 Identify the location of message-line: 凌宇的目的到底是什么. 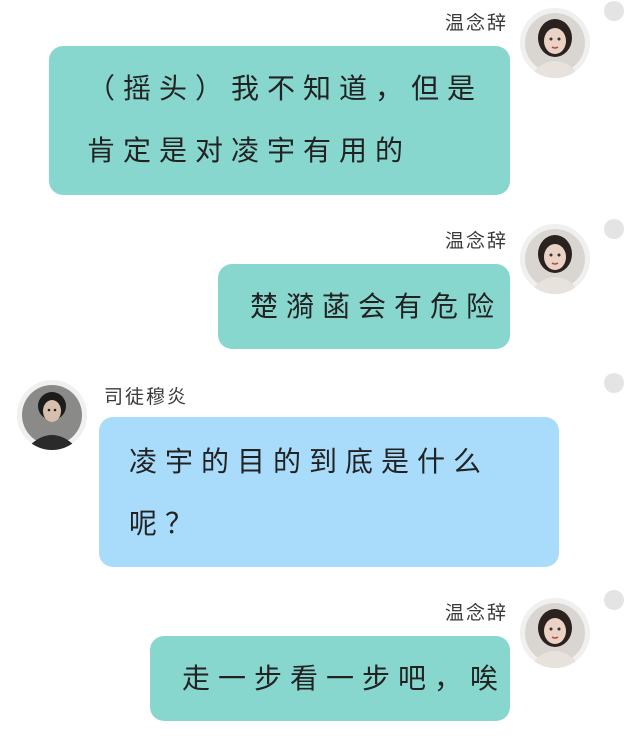
(309, 461).